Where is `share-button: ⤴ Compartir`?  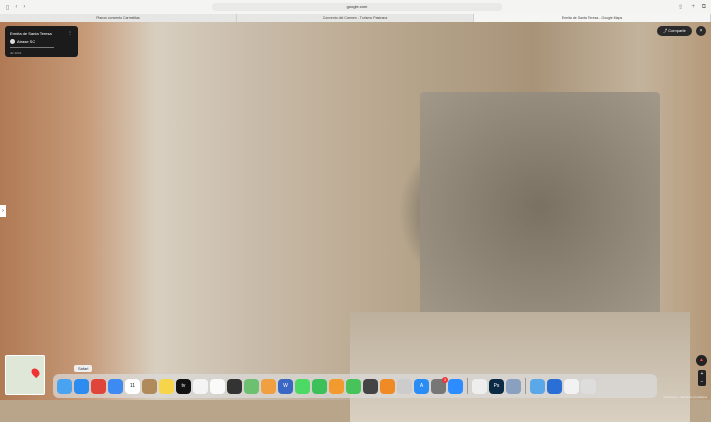
share-button: ⤴ Compartir is located at coordinates (674, 31).